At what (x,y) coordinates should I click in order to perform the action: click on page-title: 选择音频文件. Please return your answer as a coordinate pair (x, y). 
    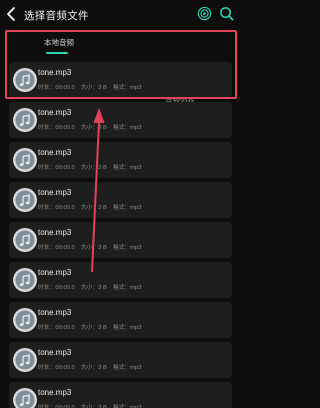
    Looking at the image, I should click on (56, 16).